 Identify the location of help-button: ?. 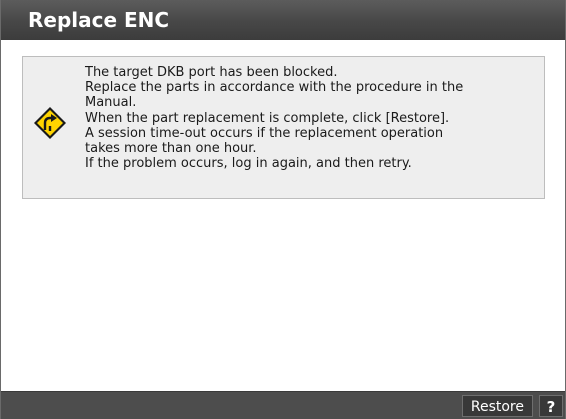
(551, 406).